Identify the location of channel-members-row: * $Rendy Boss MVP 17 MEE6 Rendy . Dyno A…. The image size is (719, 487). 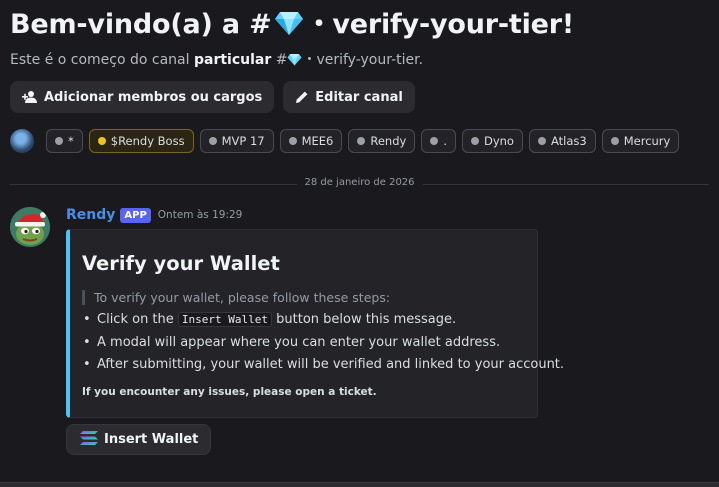
(345, 141).